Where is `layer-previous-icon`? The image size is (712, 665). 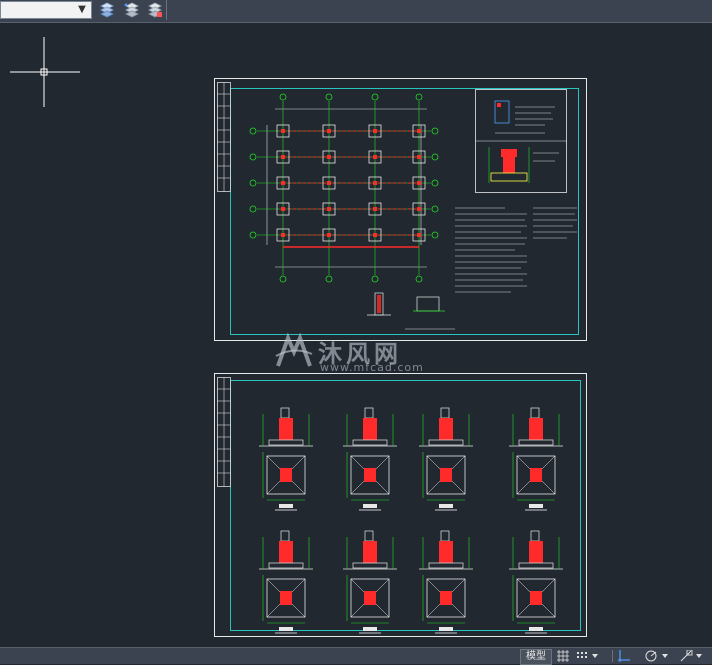 layer-previous-icon is located at coordinates (131, 10).